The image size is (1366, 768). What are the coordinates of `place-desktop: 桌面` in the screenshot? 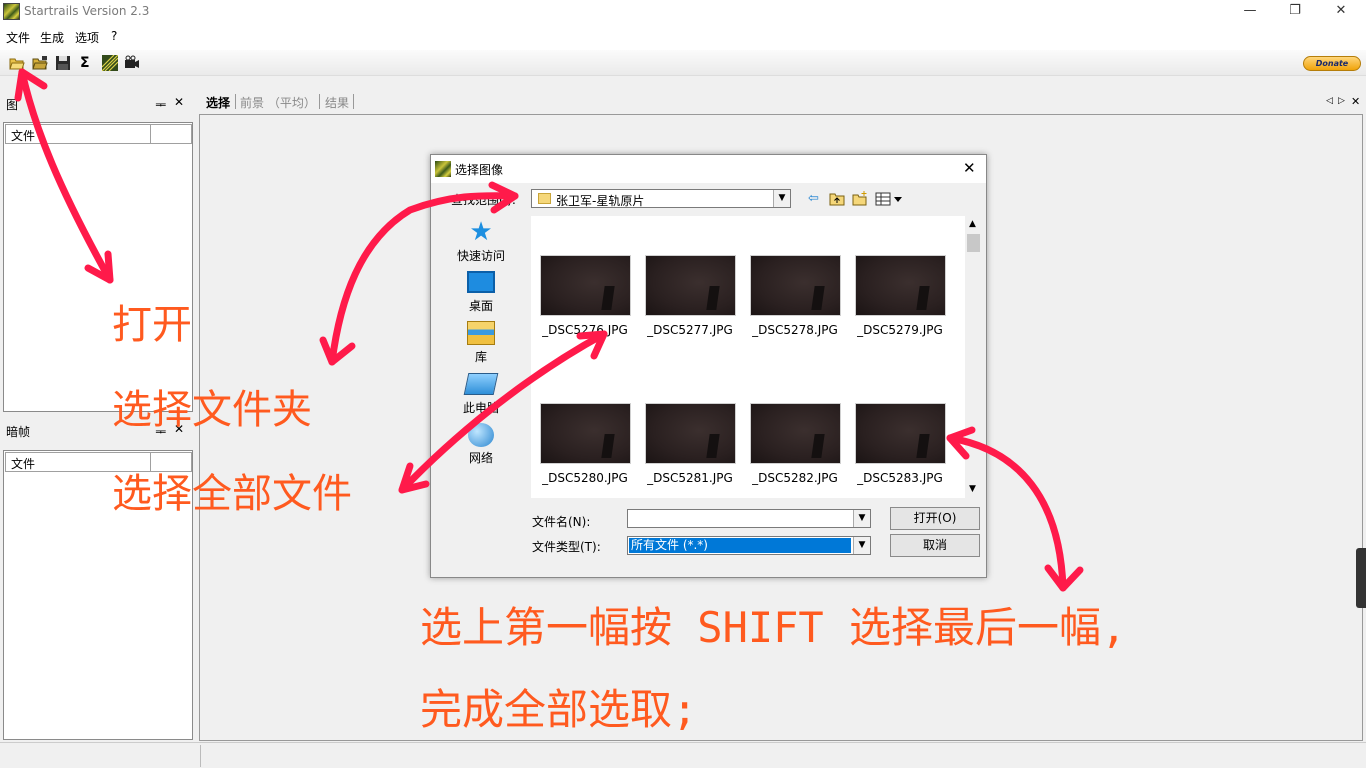 It's located at (481, 292).